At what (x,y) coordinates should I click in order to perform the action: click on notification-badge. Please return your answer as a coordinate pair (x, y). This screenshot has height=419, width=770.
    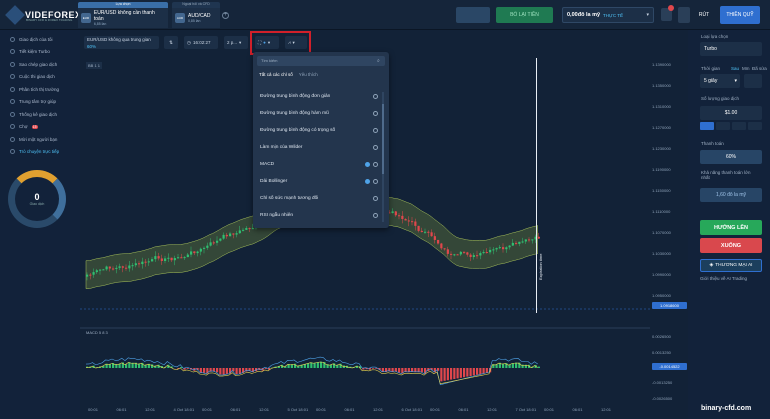
    Looking at the image, I should click on (671, 8).